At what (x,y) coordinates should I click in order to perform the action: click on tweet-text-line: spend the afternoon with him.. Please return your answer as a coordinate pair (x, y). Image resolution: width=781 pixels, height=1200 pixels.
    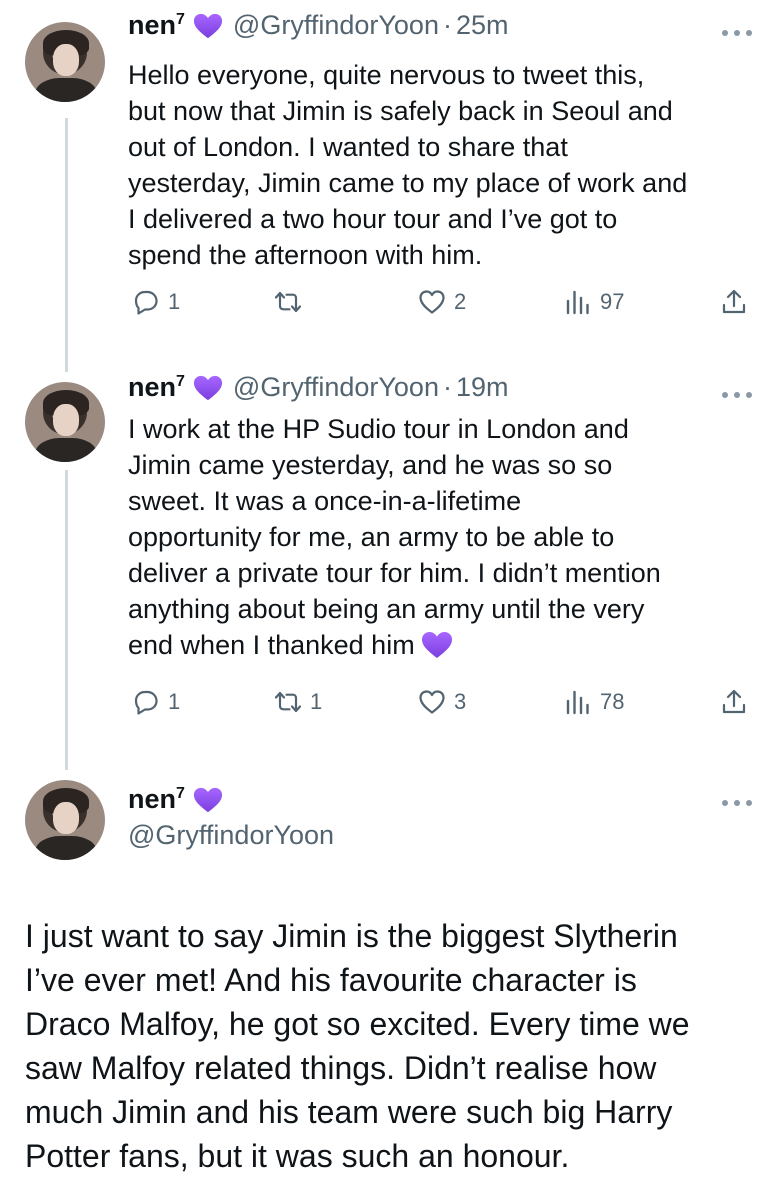
    Looking at the image, I should click on (305, 255).